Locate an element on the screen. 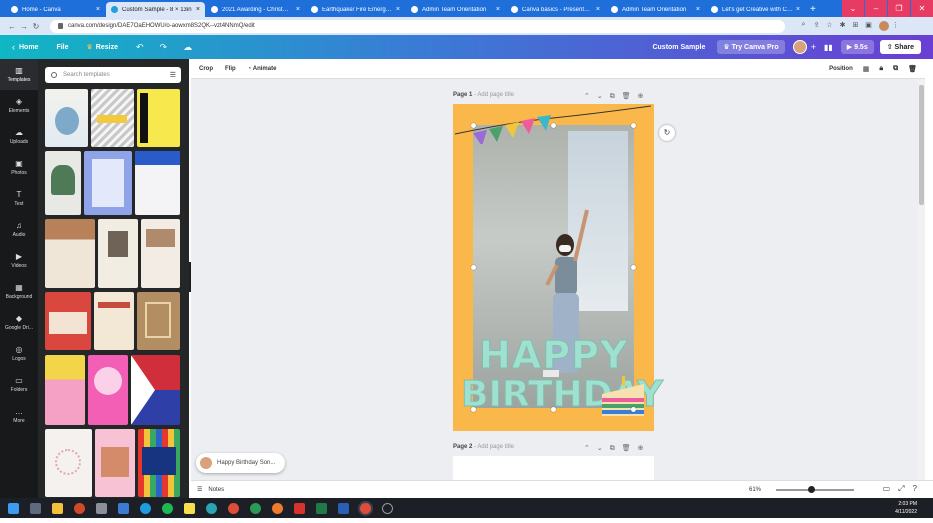  windows-start-icon is located at coordinates (13, 508).